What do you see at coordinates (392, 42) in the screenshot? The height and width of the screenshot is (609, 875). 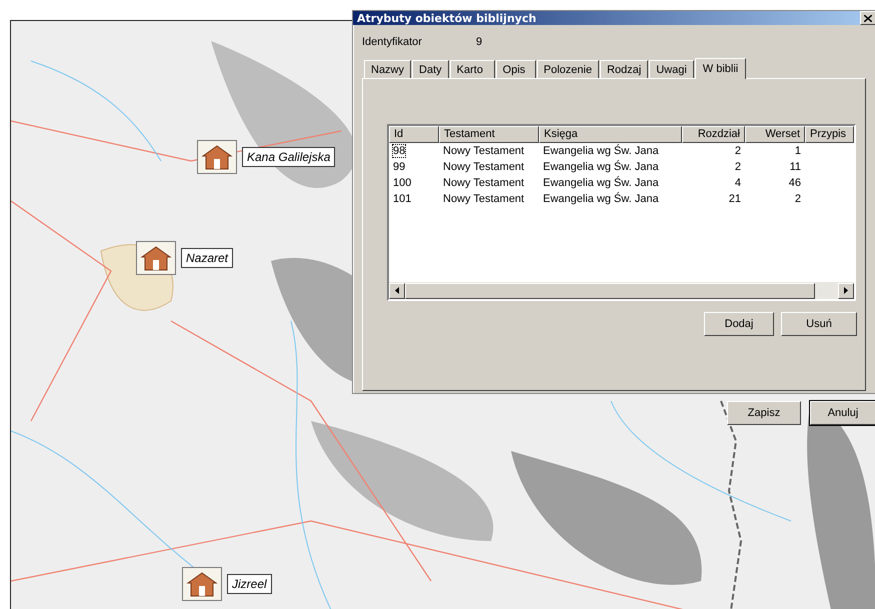 I see `field-label: Identyfikator` at bounding box center [392, 42].